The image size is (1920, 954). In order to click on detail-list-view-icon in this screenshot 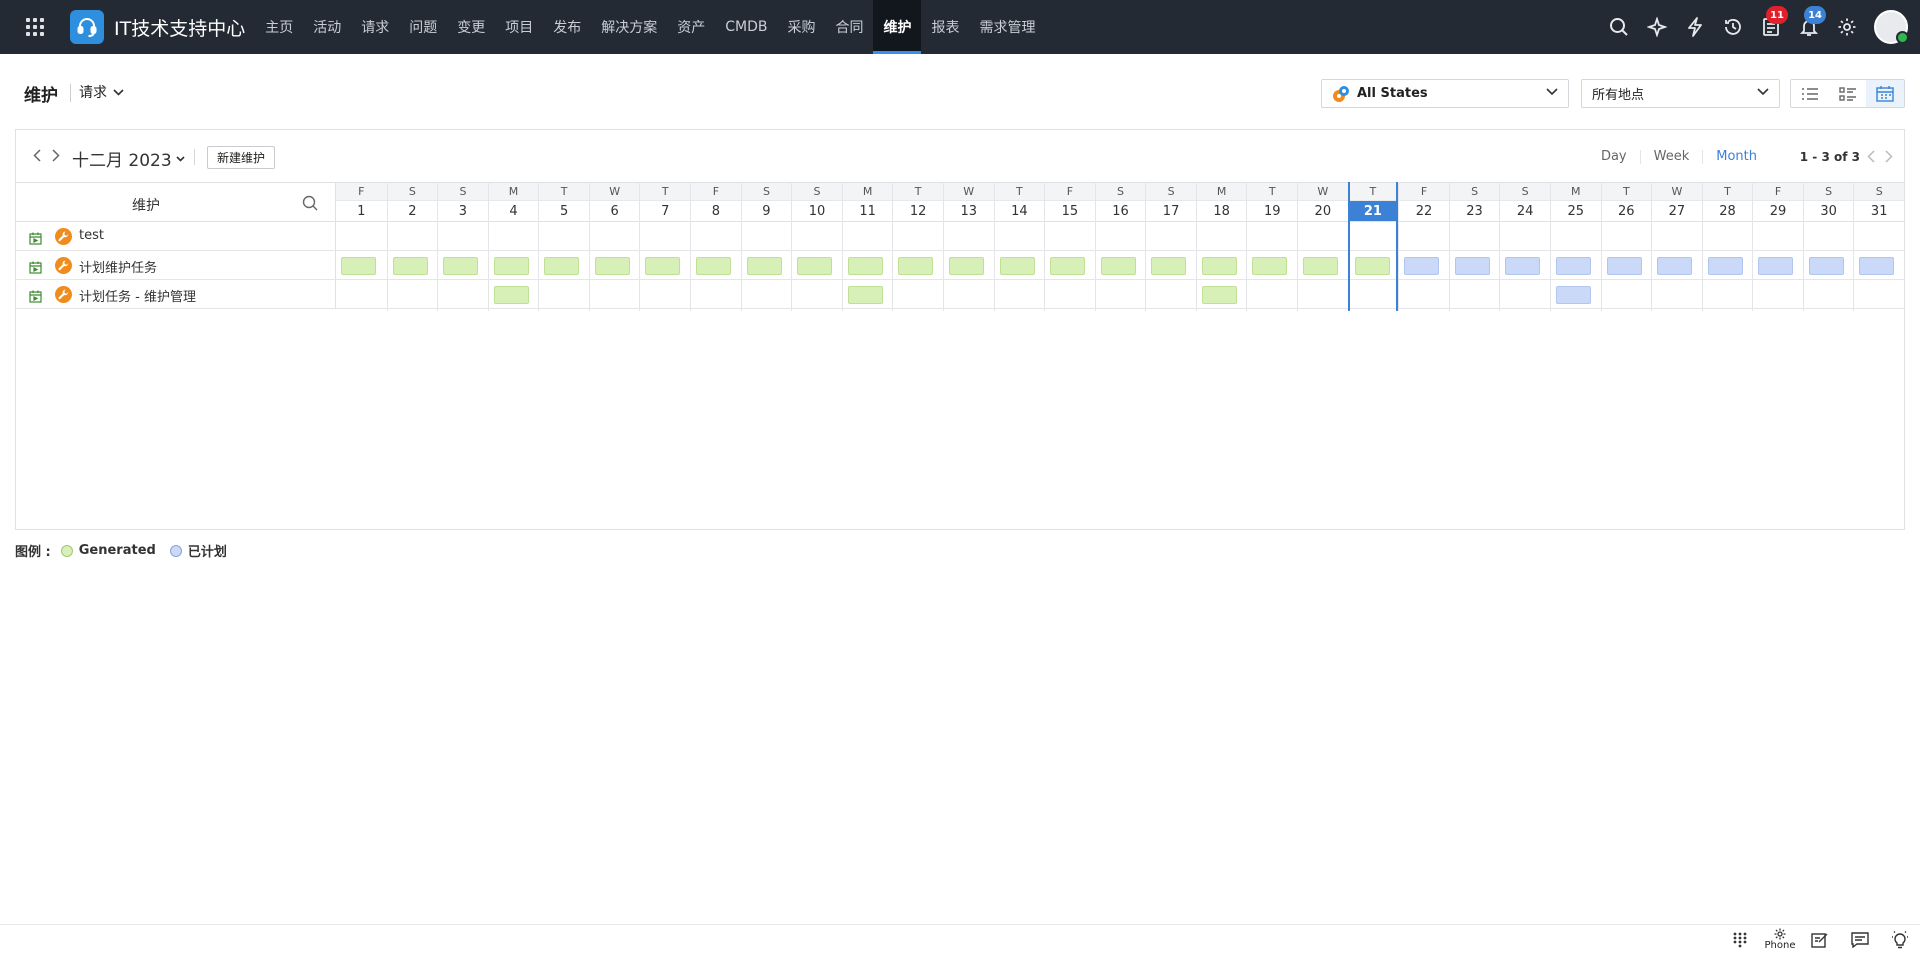, I will do `click(1848, 93)`.